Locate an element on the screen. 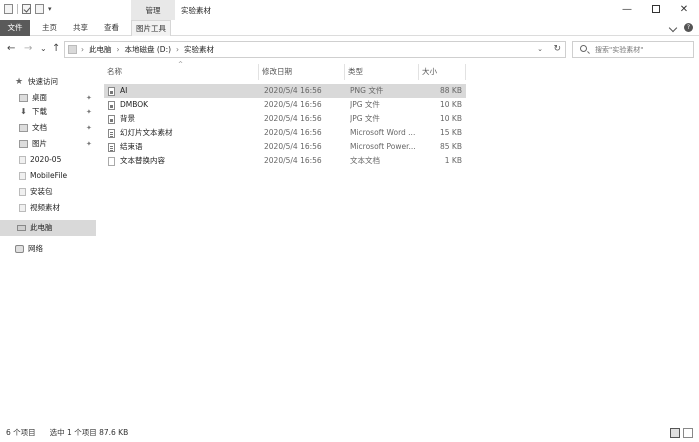  details-view-icon is located at coordinates (675, 433).